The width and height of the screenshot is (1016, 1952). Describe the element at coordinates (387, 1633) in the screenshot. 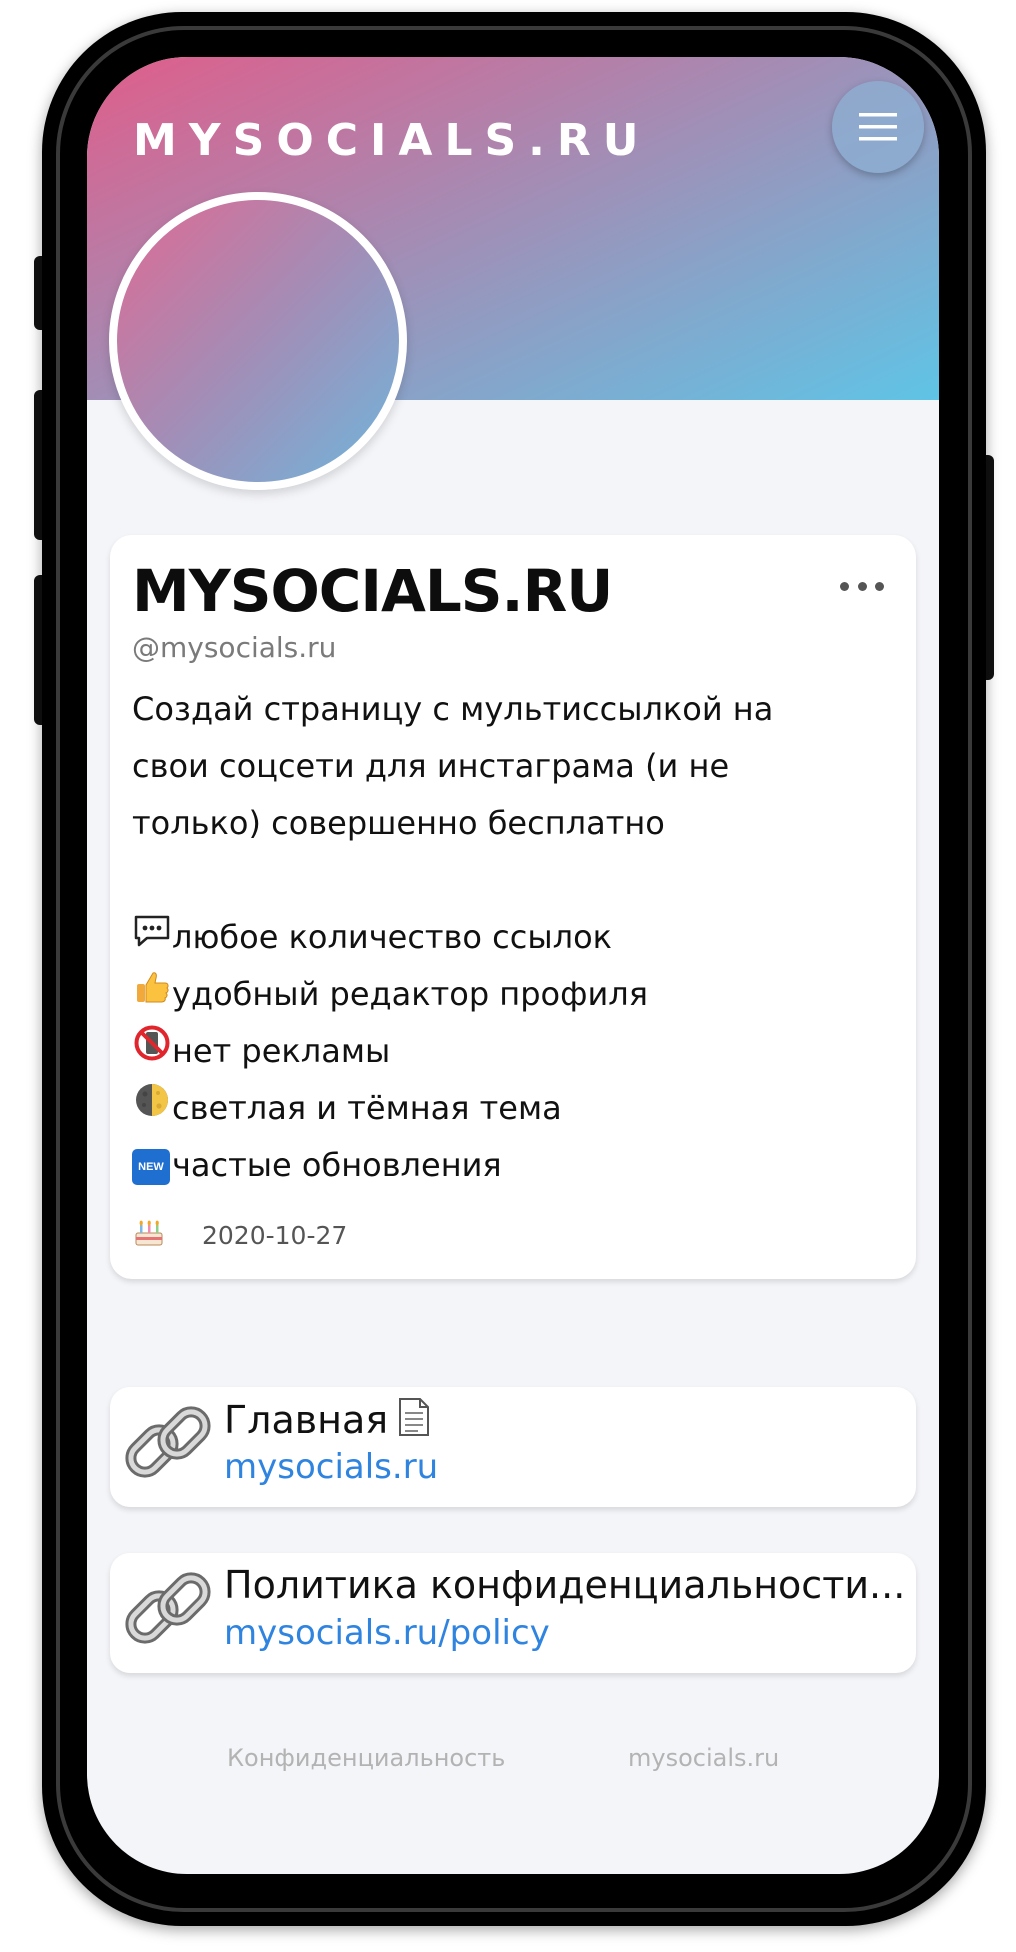

I see `link-url: mysocials.ru/policy` at that location.